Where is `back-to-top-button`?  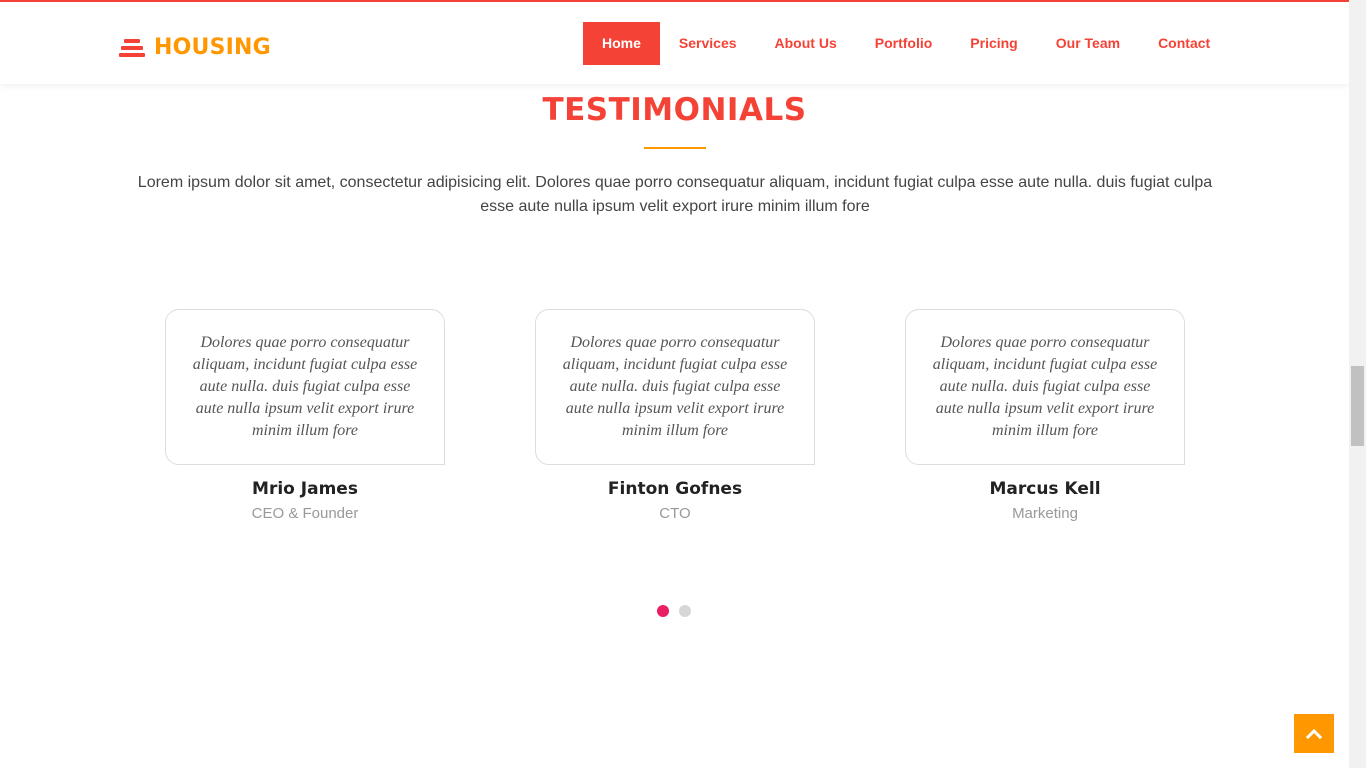 back-to-top-button is located at coordinates (1314, 733).